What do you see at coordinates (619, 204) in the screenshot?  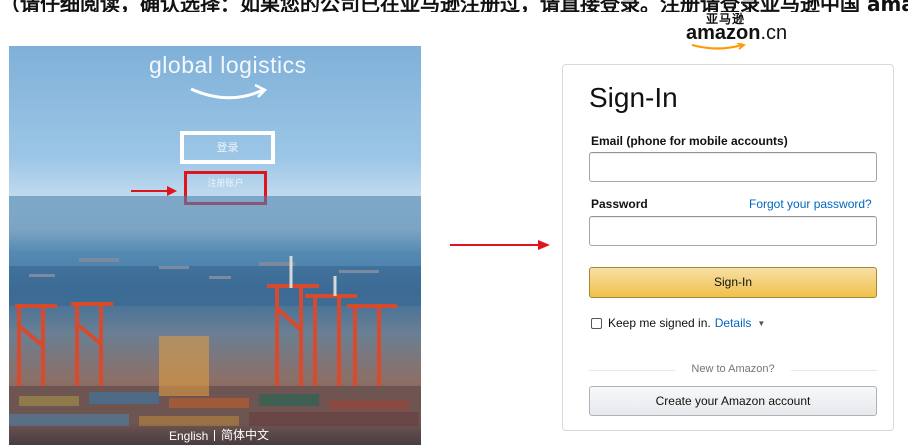 I see `password-label: Password` at bounding box center [619, 204].